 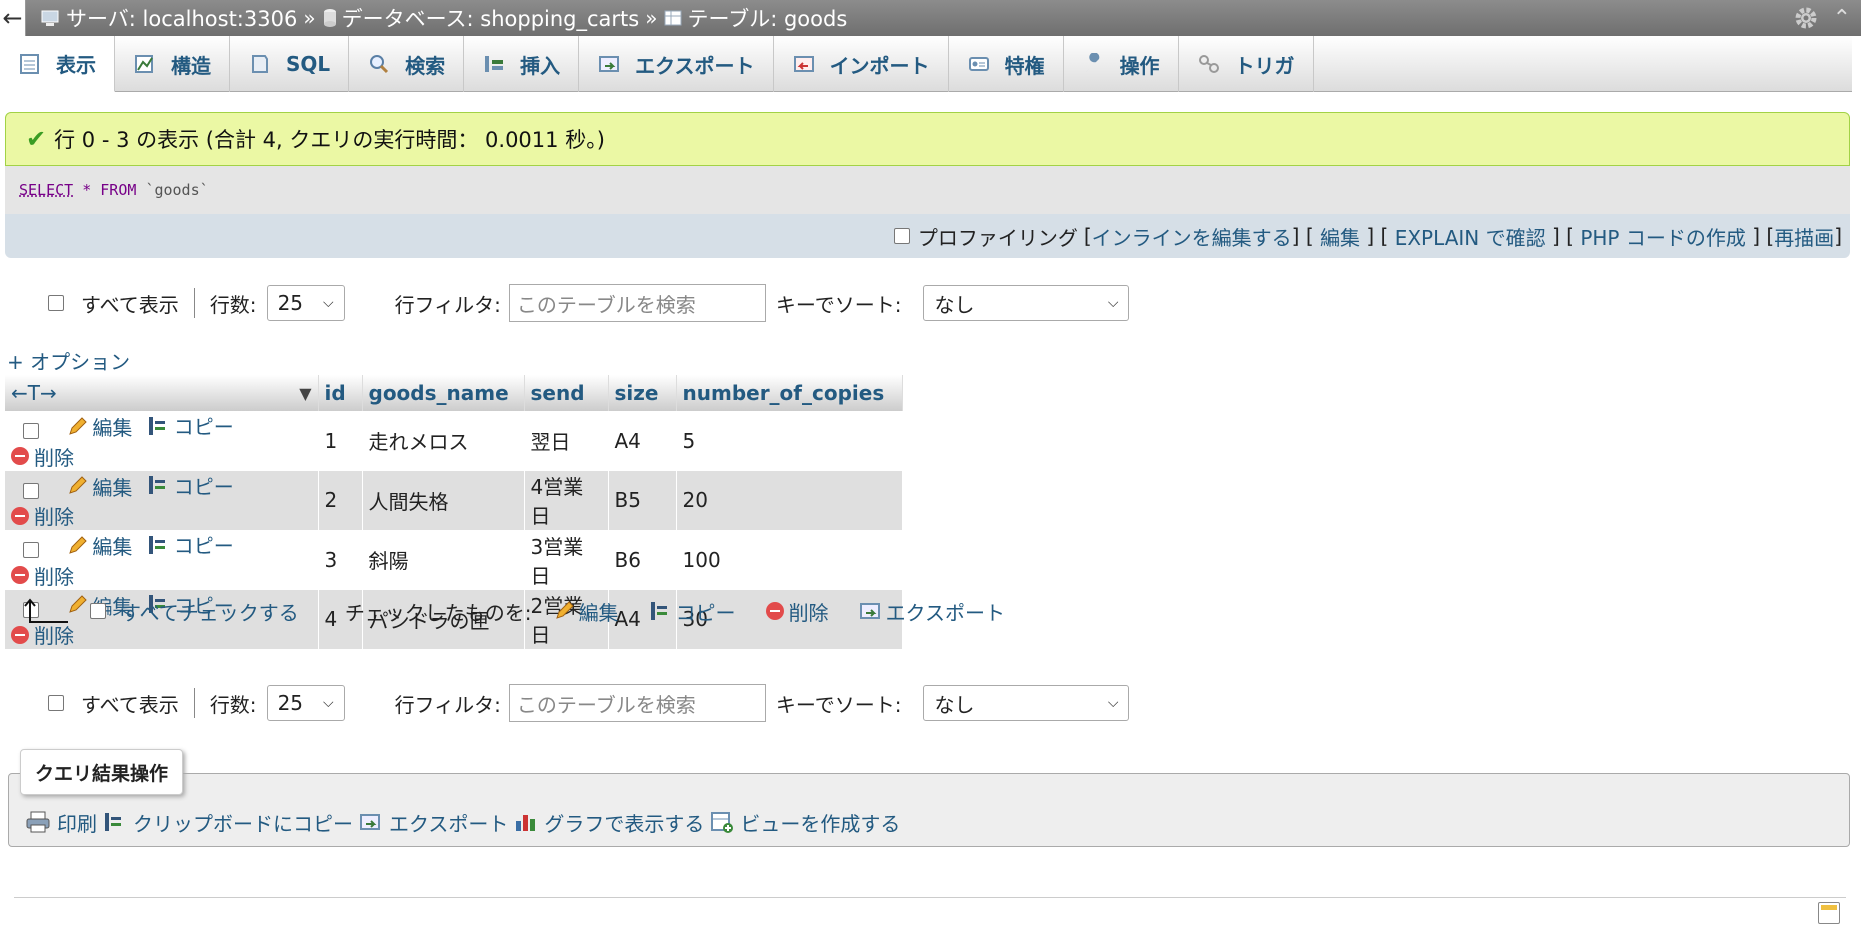 I want to click on tab-insert: 挿入, so click(x=522, y=64).